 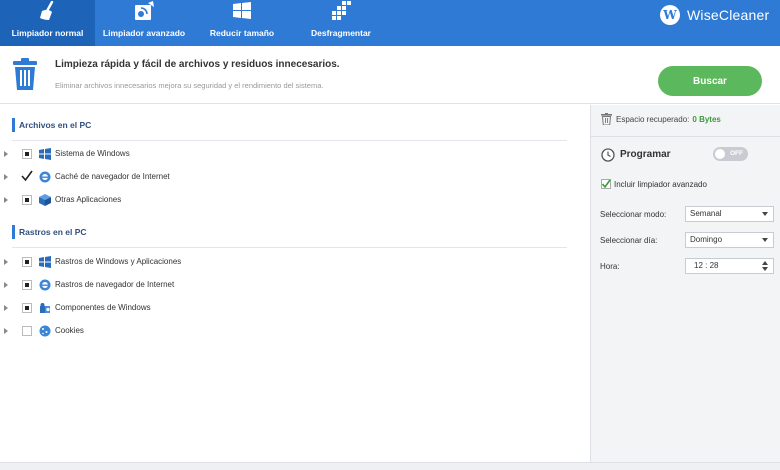 I want to click on list-item-label: Sistema de Windows, so click(x=92, y=153).